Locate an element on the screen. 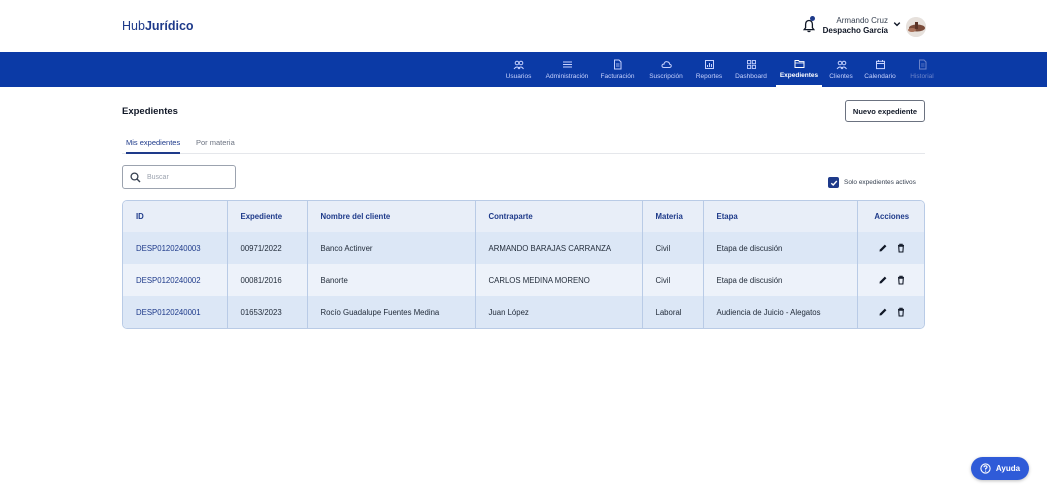 The width and height of the screenshot is (1047, 497). tab-mis-expedientes: Mis expedientes is located at coordinates (153, 146).